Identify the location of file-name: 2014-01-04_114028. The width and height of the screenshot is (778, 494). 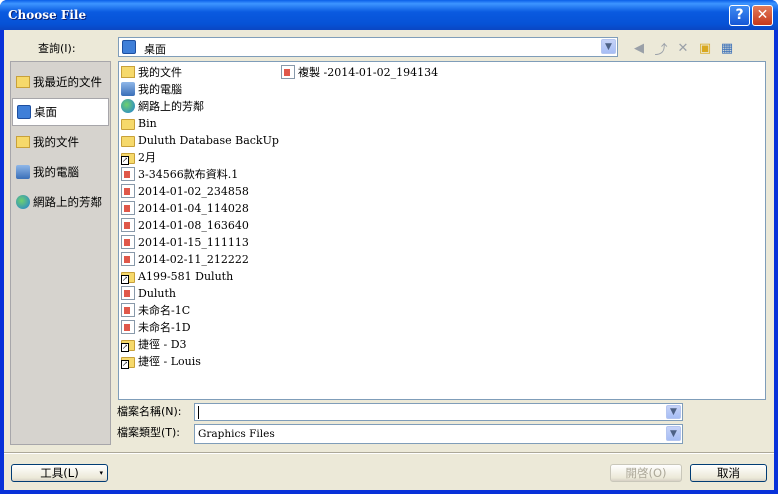
(193, 208).